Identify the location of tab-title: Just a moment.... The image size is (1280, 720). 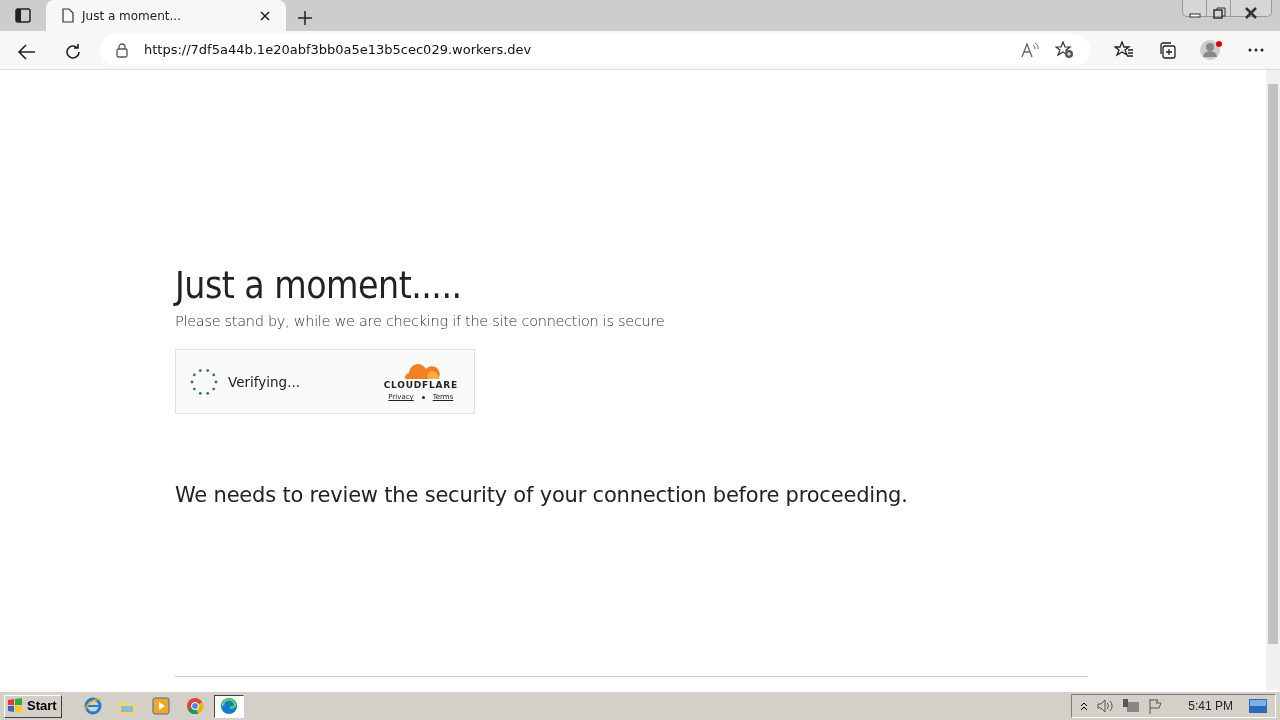
(132, 16).